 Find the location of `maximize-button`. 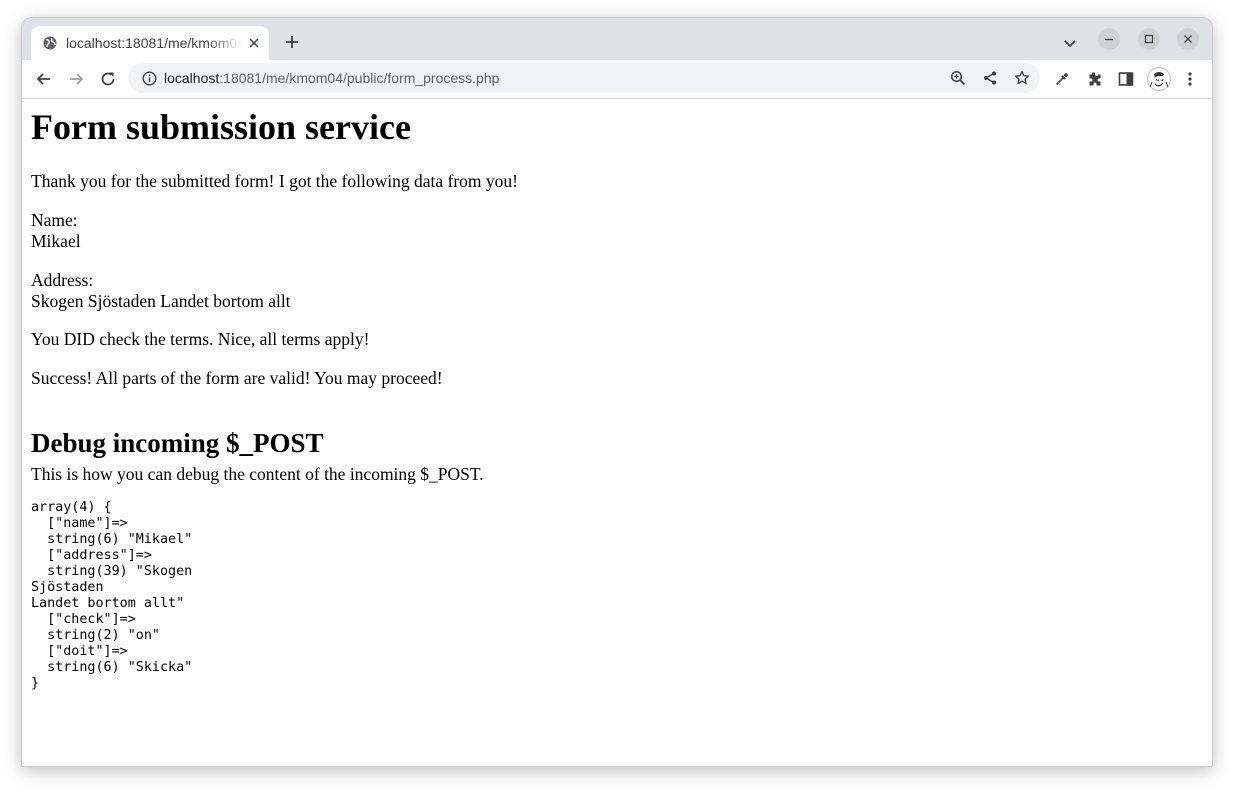

maximize-button is located at coordinates (1149, 39).